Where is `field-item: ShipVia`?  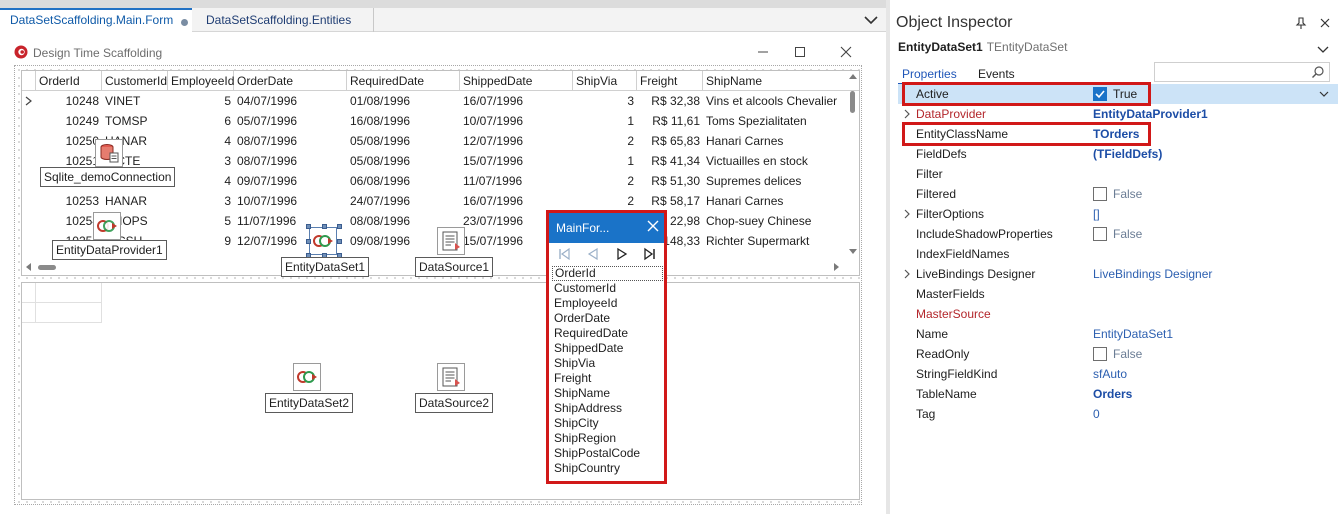
field-item: ShipVia is located at coordinates (607, 363).